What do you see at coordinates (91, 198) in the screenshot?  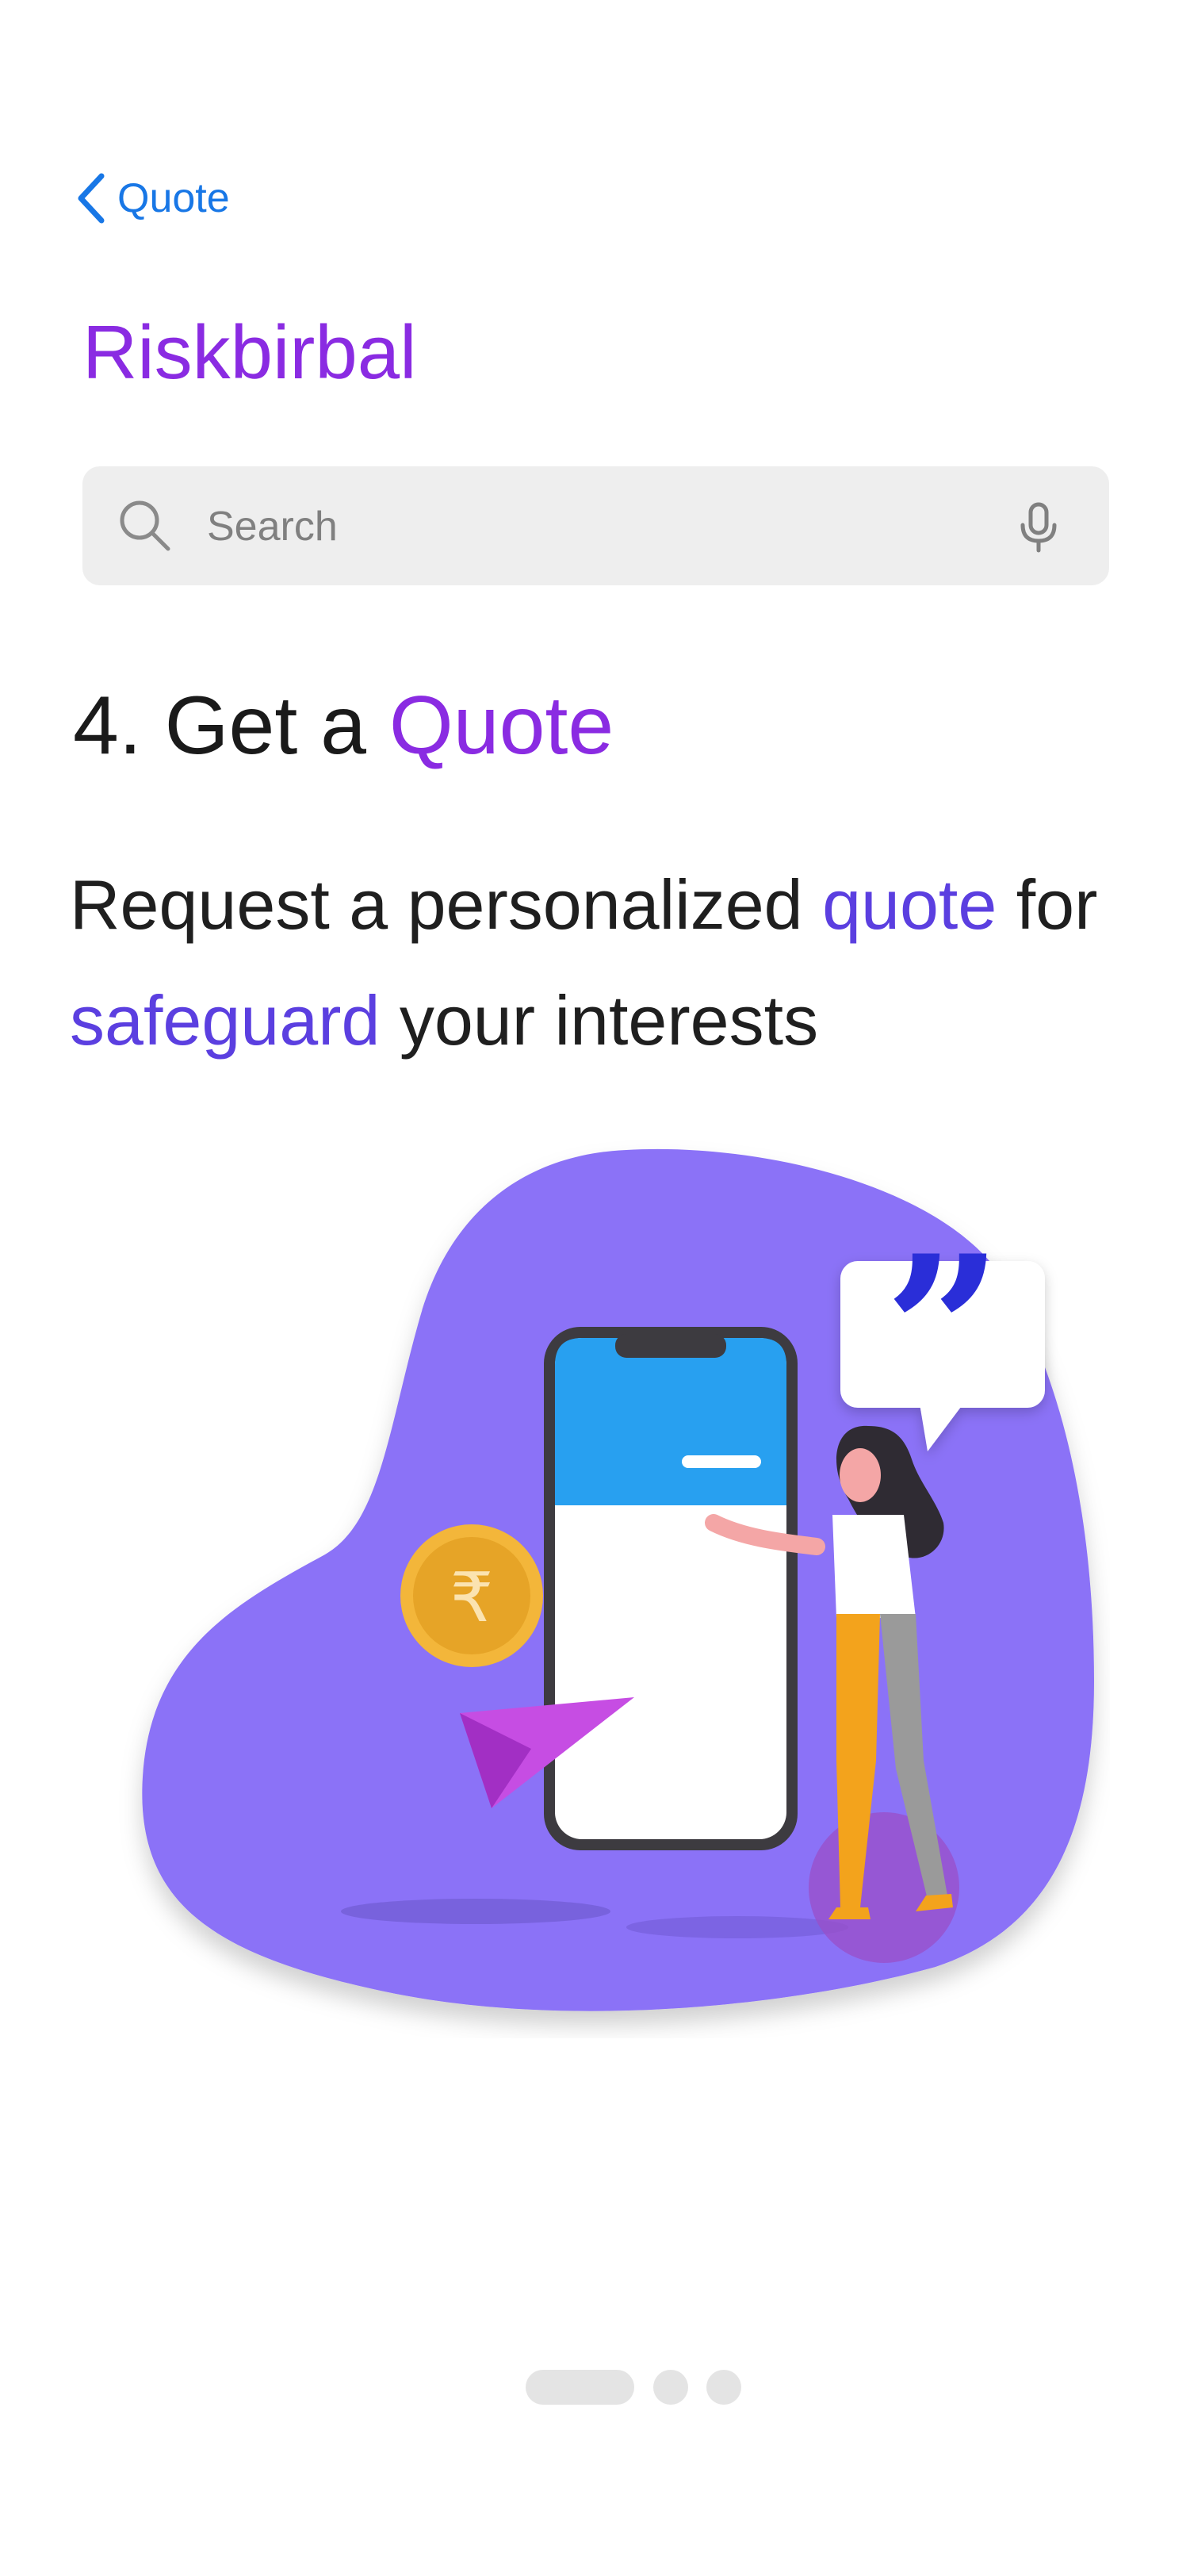 I see `chevron-left-icon` at bounding box center [91, 198].